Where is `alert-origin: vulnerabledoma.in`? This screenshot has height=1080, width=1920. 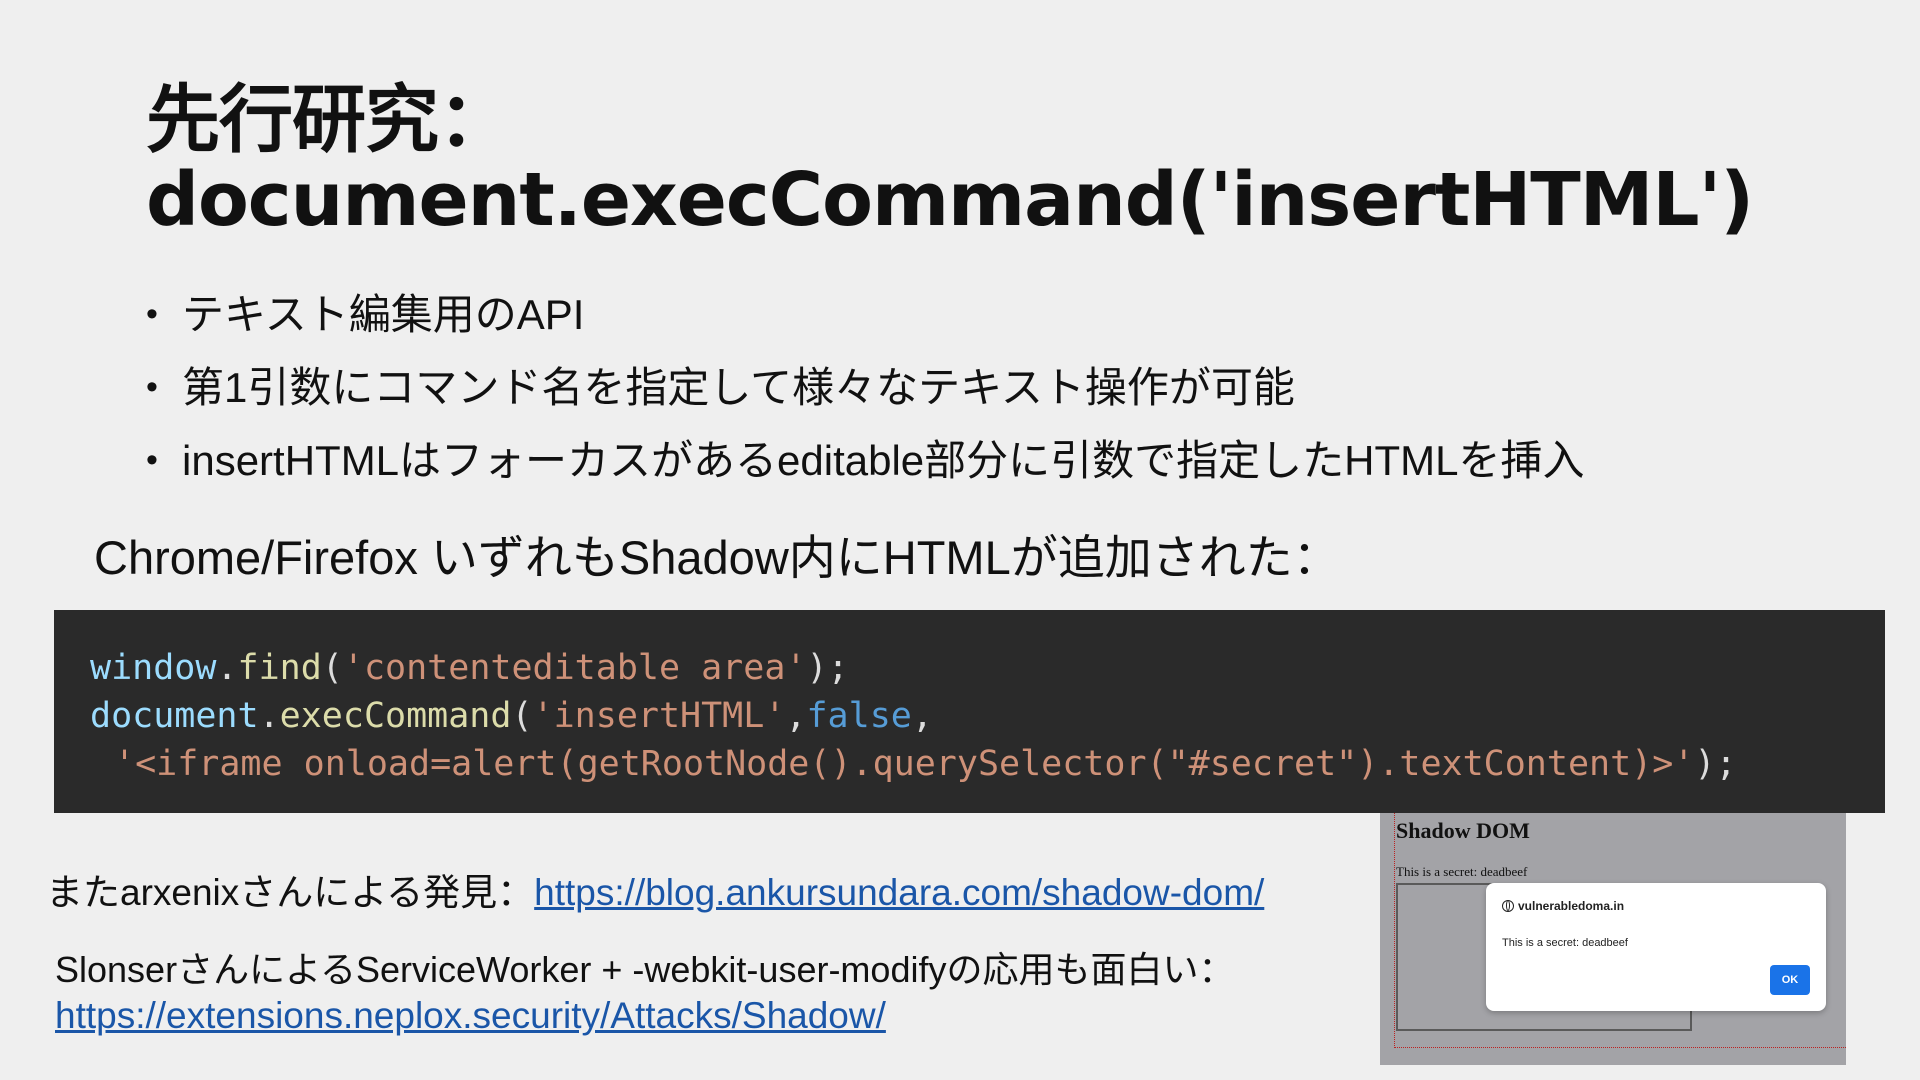 alert-origin: vulnerabledoma.in is located at coordinates (1563, 906).